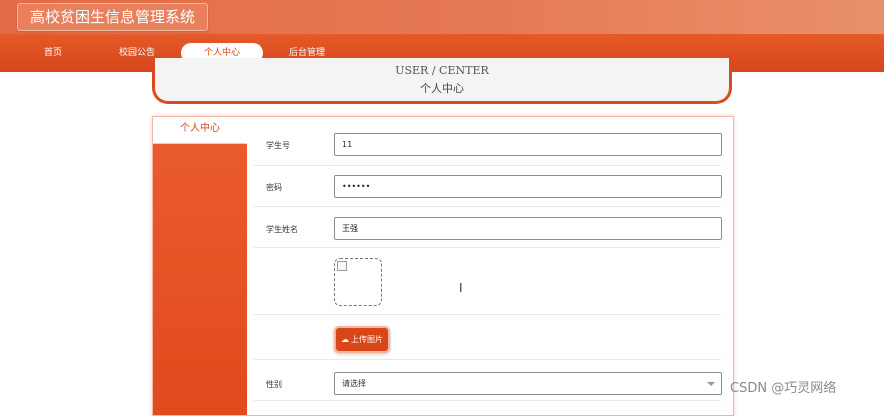 The height and width of the screenshot is (416, 884). I want to click on upload-image-button: ☁ 上传图片, so click(362, 339).